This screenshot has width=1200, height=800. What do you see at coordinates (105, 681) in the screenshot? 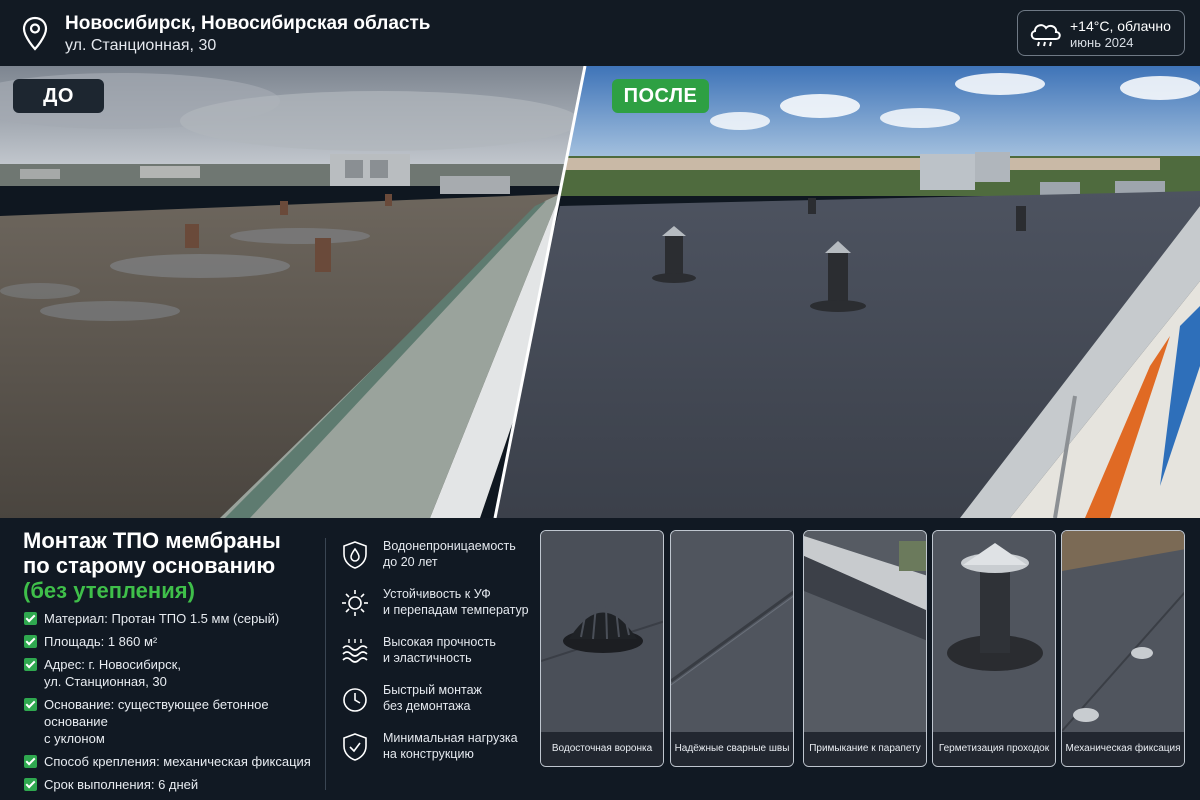
I see `spec-text-continued: ул. Станционная, 30` at bounding box center [105, 681].